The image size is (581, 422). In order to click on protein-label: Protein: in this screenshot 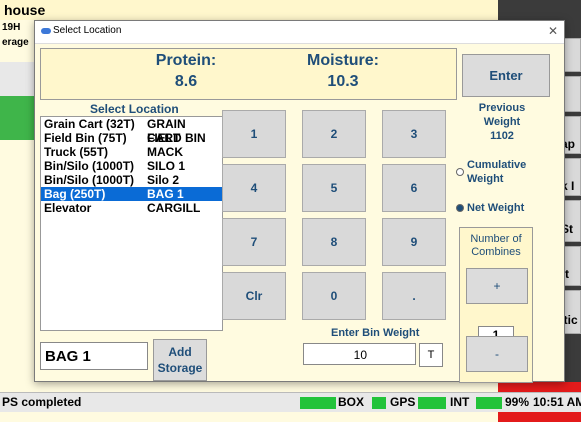, I will do `click(186, 60)`.